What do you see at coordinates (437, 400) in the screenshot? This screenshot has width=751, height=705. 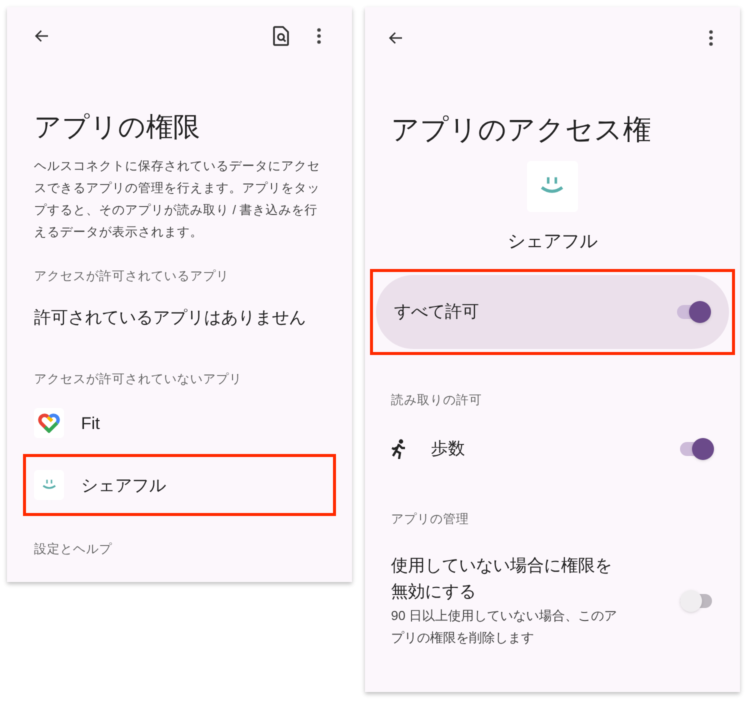 I see `section-header: 読み取りの許可` at bounding box center [437, 400].